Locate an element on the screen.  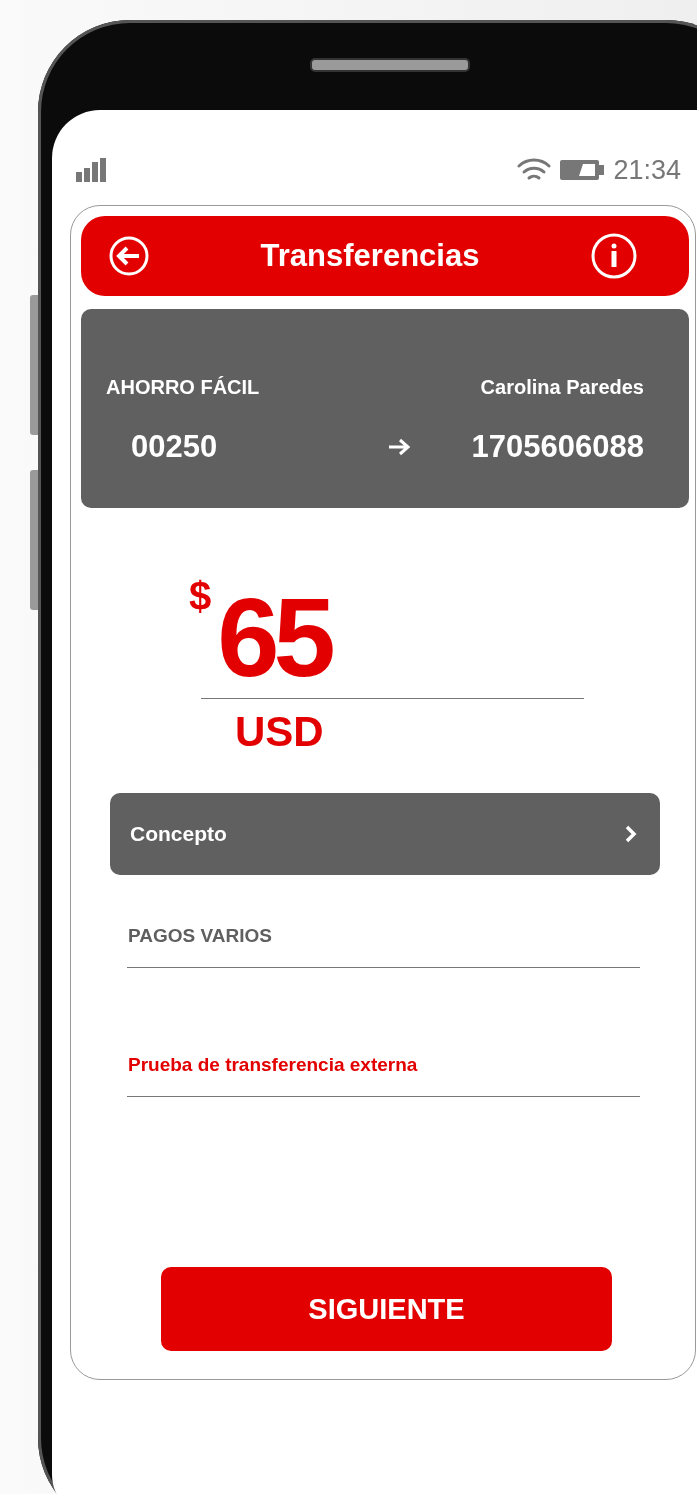
account-holder: Carolina Paredes is located at coordinates (562, 388).